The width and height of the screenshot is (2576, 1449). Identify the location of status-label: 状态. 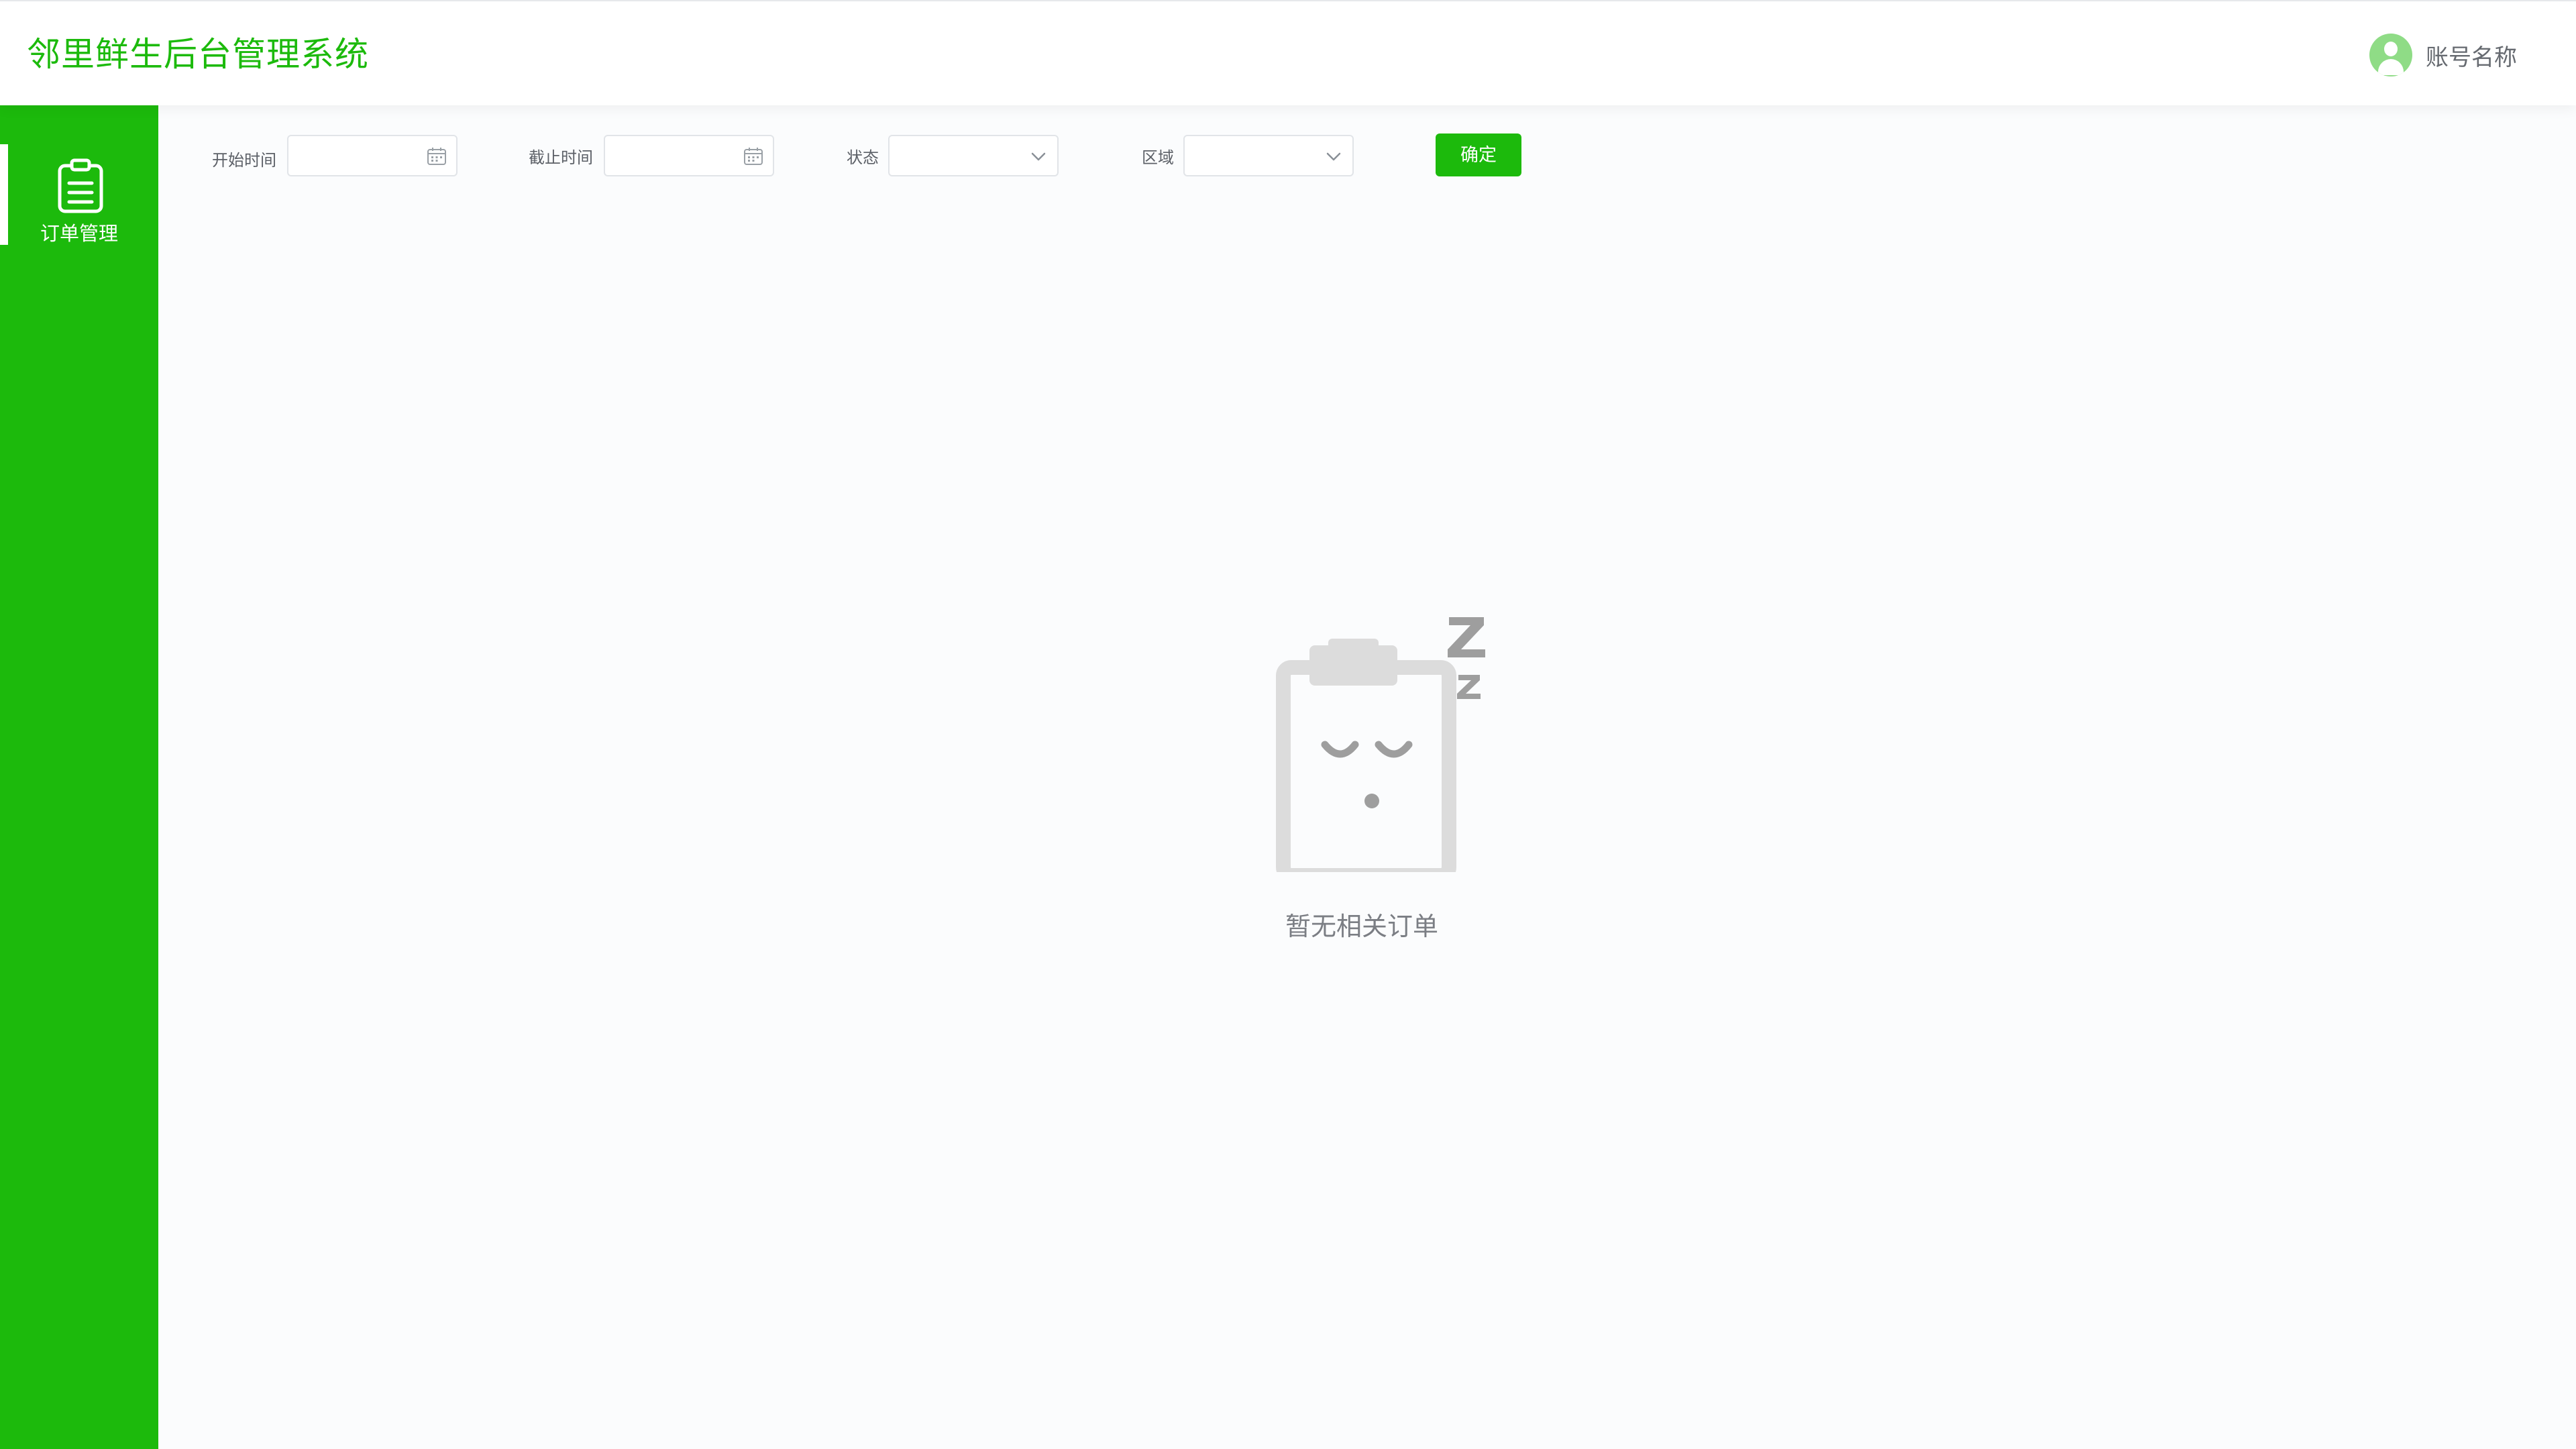
(863, 157).